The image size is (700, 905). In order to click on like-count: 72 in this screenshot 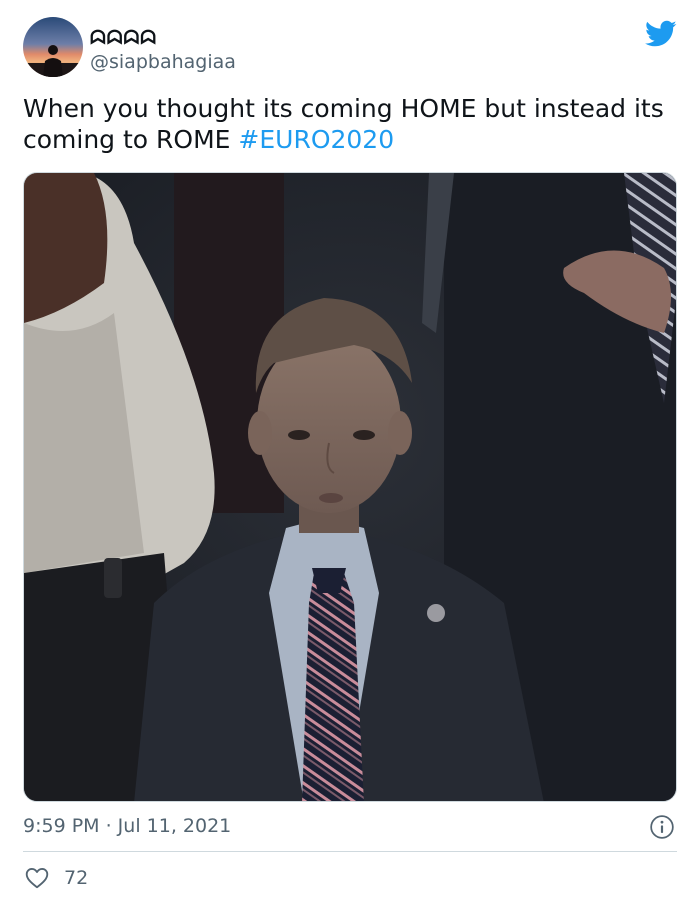, I will do `click(76, 878)`.